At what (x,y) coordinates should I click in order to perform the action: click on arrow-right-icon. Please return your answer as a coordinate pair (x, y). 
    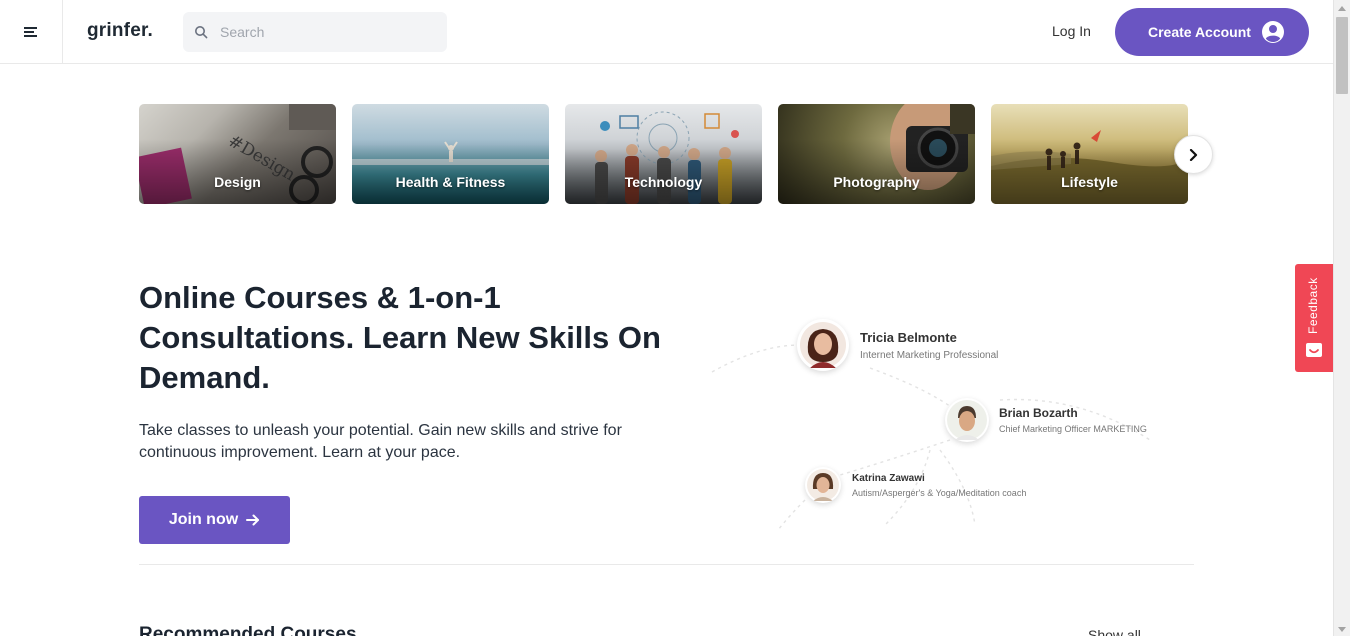
    Looking at the image, I should click on (253, 520).